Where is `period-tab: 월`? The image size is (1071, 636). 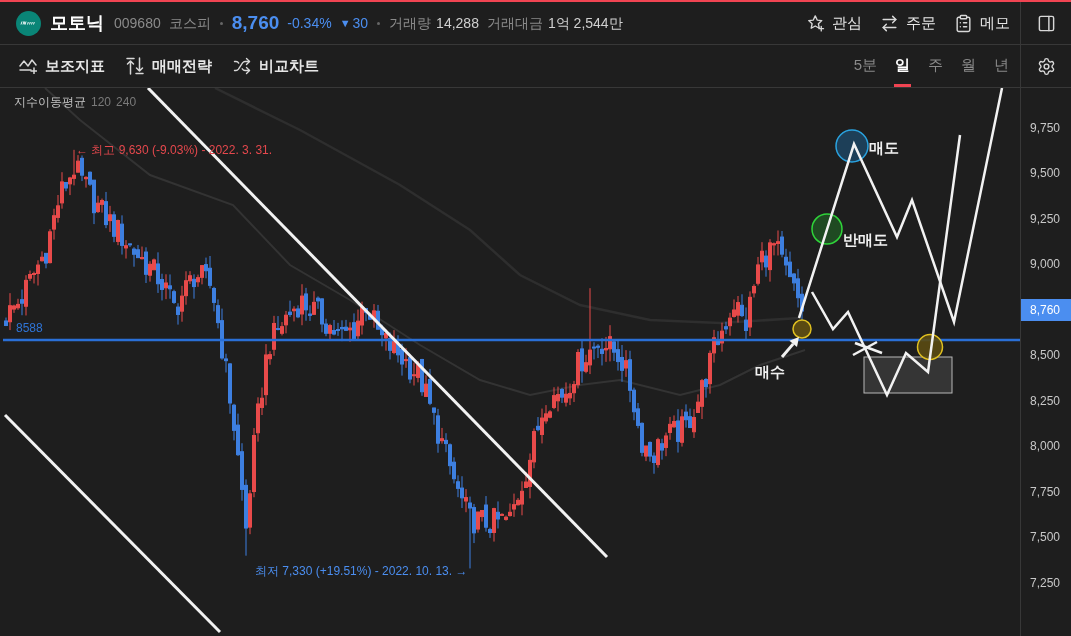 period-tab: 월 is located at coordinates (968, 66).